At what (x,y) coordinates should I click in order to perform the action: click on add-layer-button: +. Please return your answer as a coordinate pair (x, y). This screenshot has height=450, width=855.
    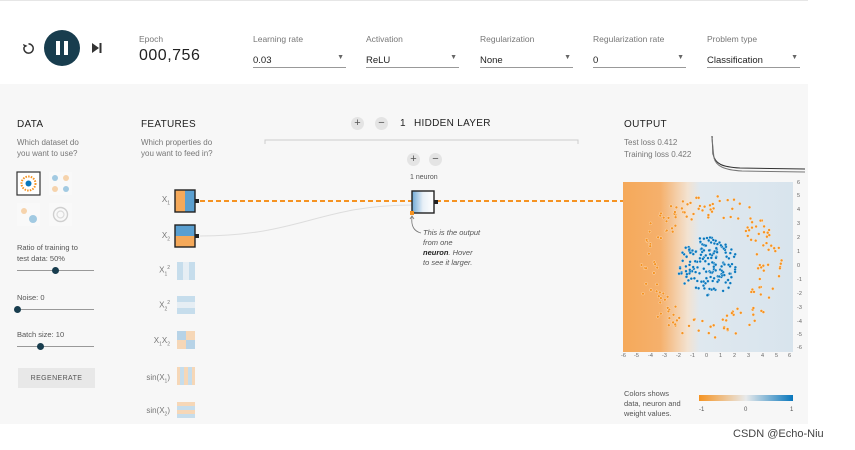
    Looking at the image, I should click on (357, 123).